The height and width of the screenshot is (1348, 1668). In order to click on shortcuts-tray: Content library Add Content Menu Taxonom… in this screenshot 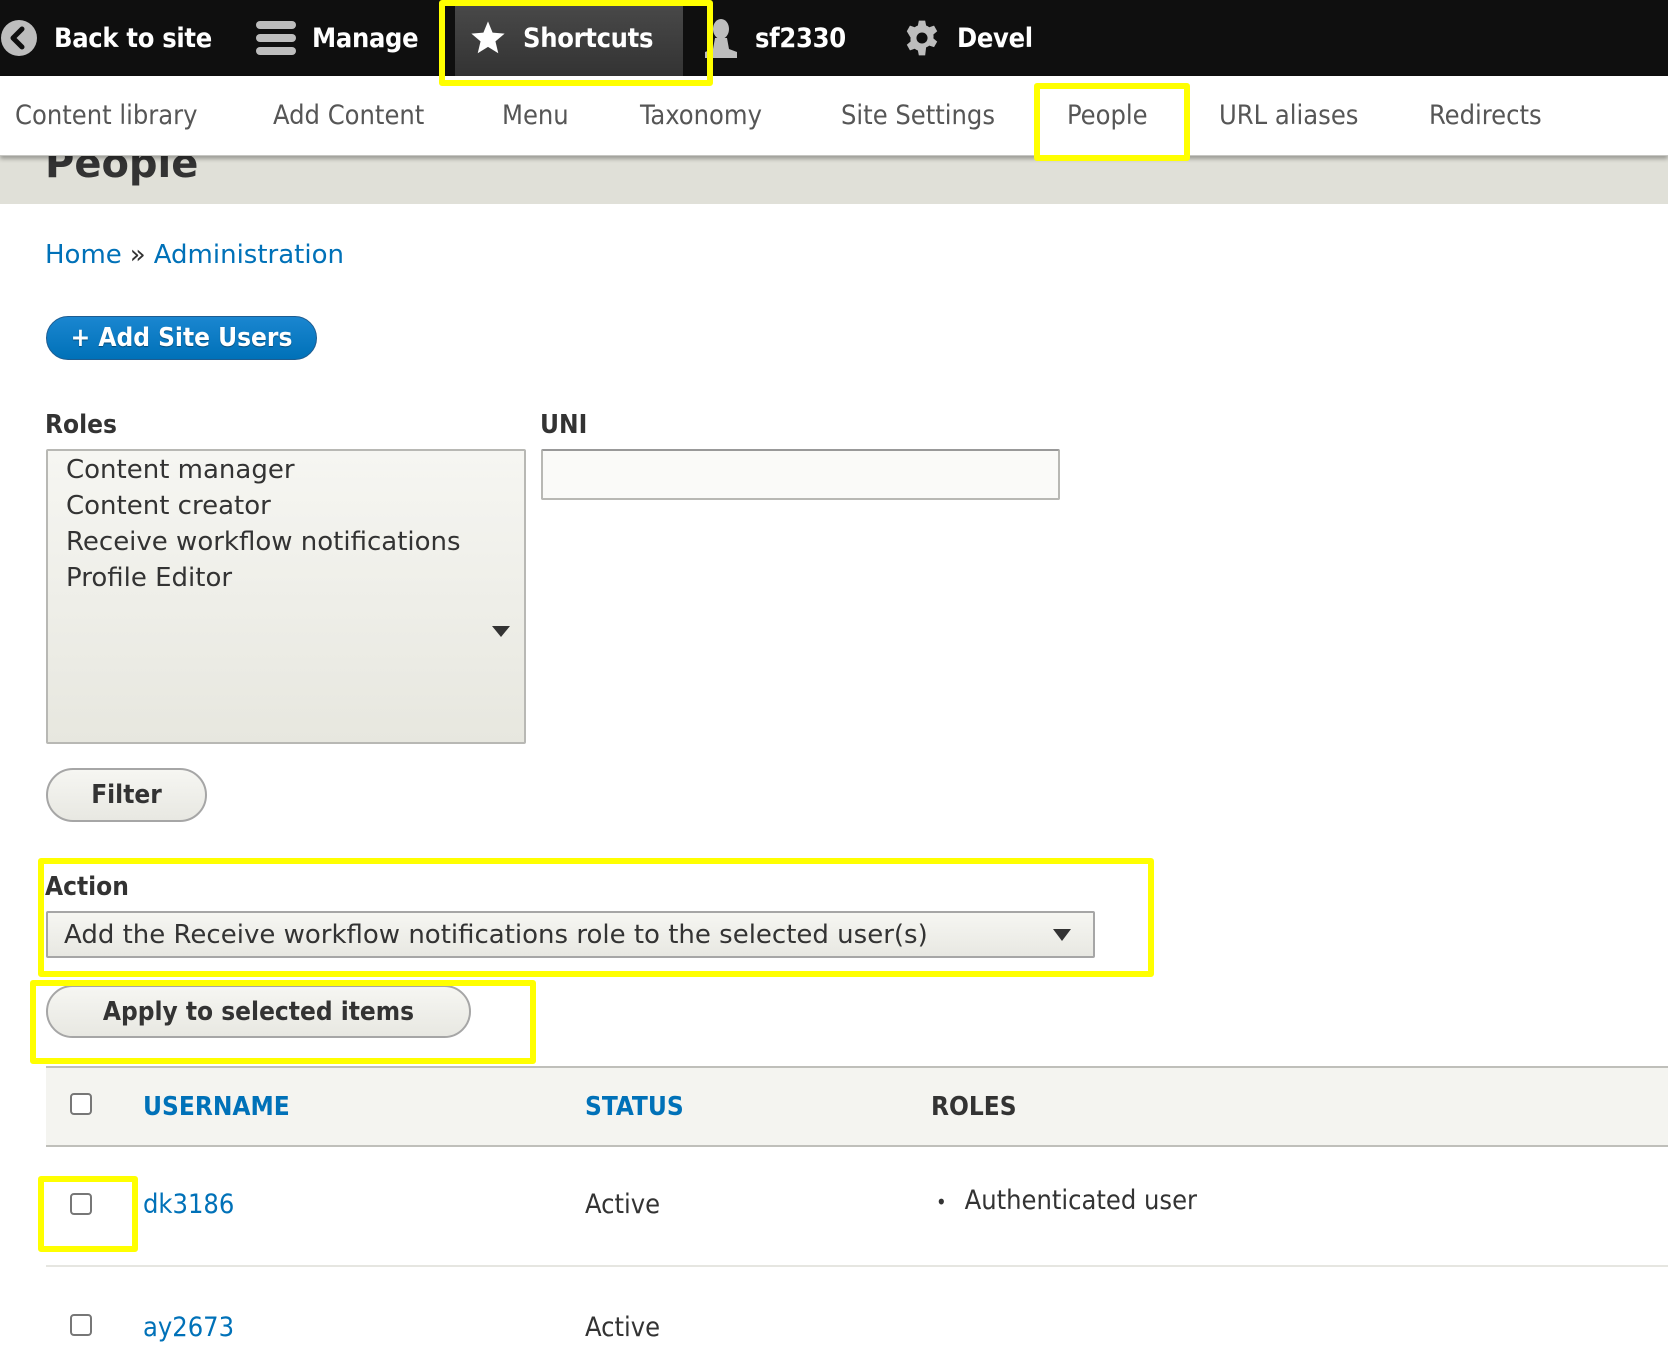, I will do `click(834, 116)`.